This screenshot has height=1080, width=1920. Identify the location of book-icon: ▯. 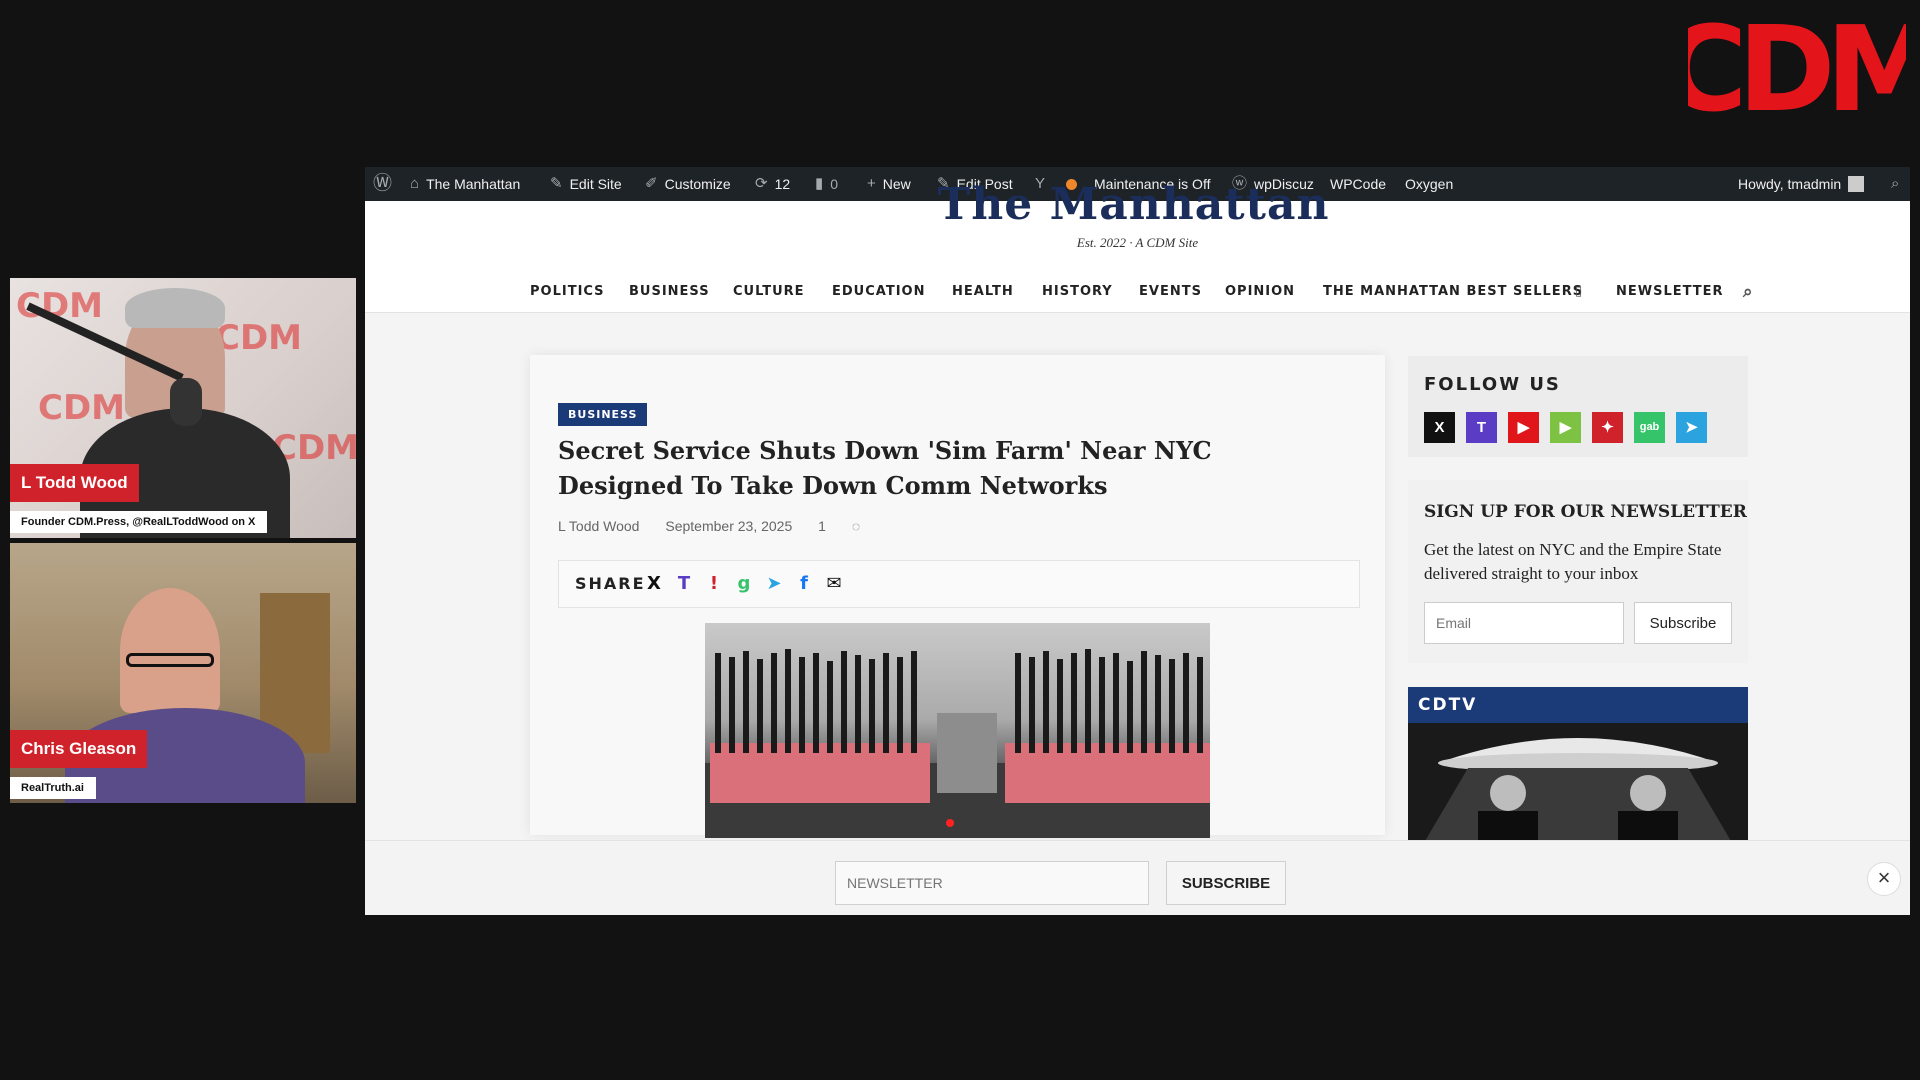
(1579, 291).